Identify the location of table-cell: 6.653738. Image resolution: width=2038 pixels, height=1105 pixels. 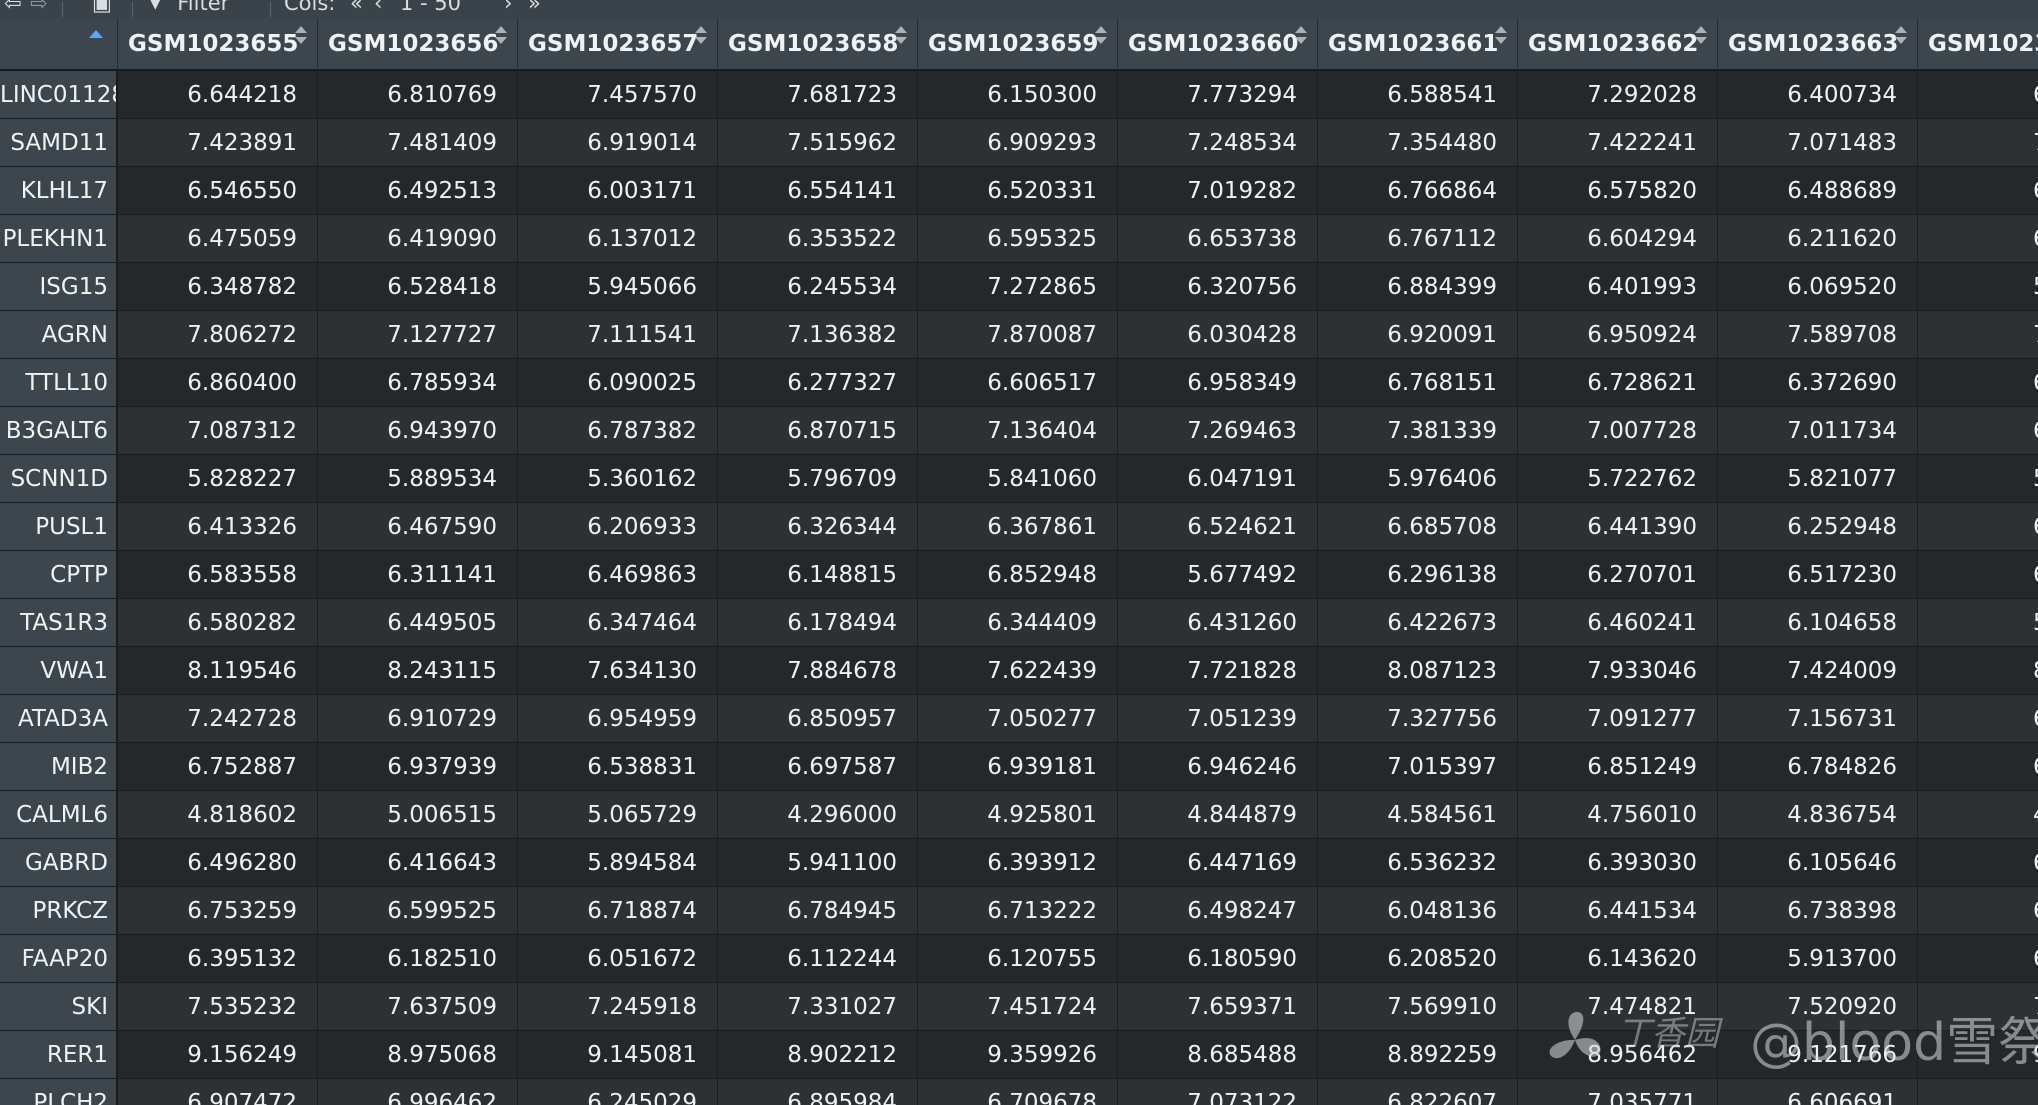
(1218, 239).